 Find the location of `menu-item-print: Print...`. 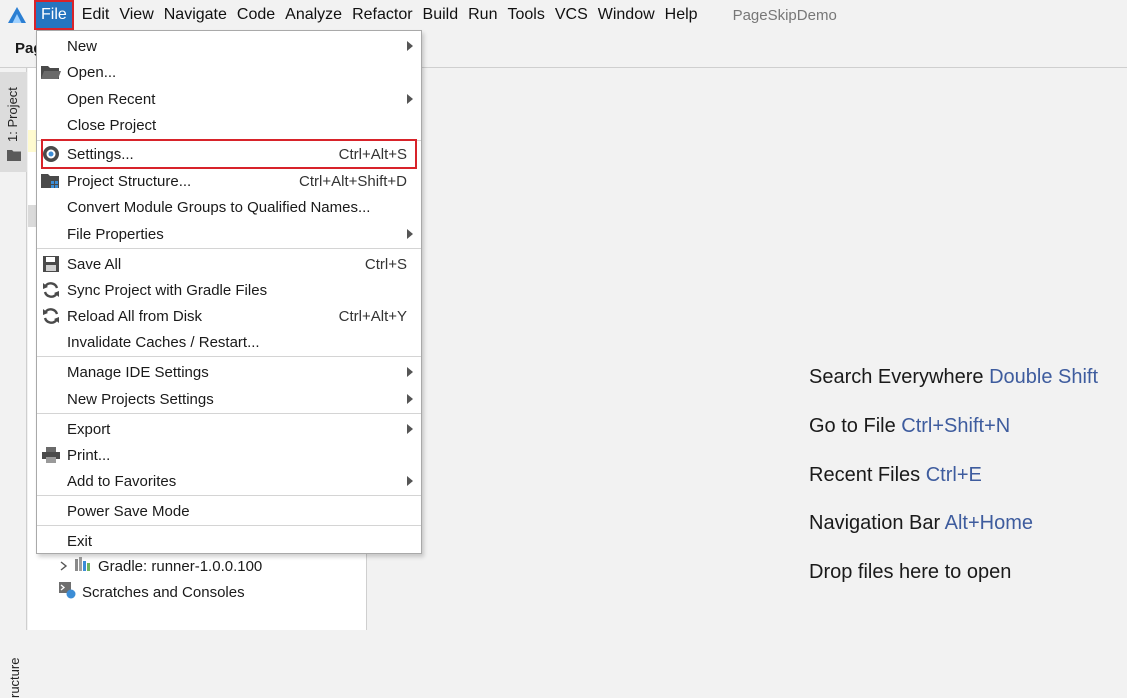

menu-item-print: Print... is located at coordinates (229, 455).